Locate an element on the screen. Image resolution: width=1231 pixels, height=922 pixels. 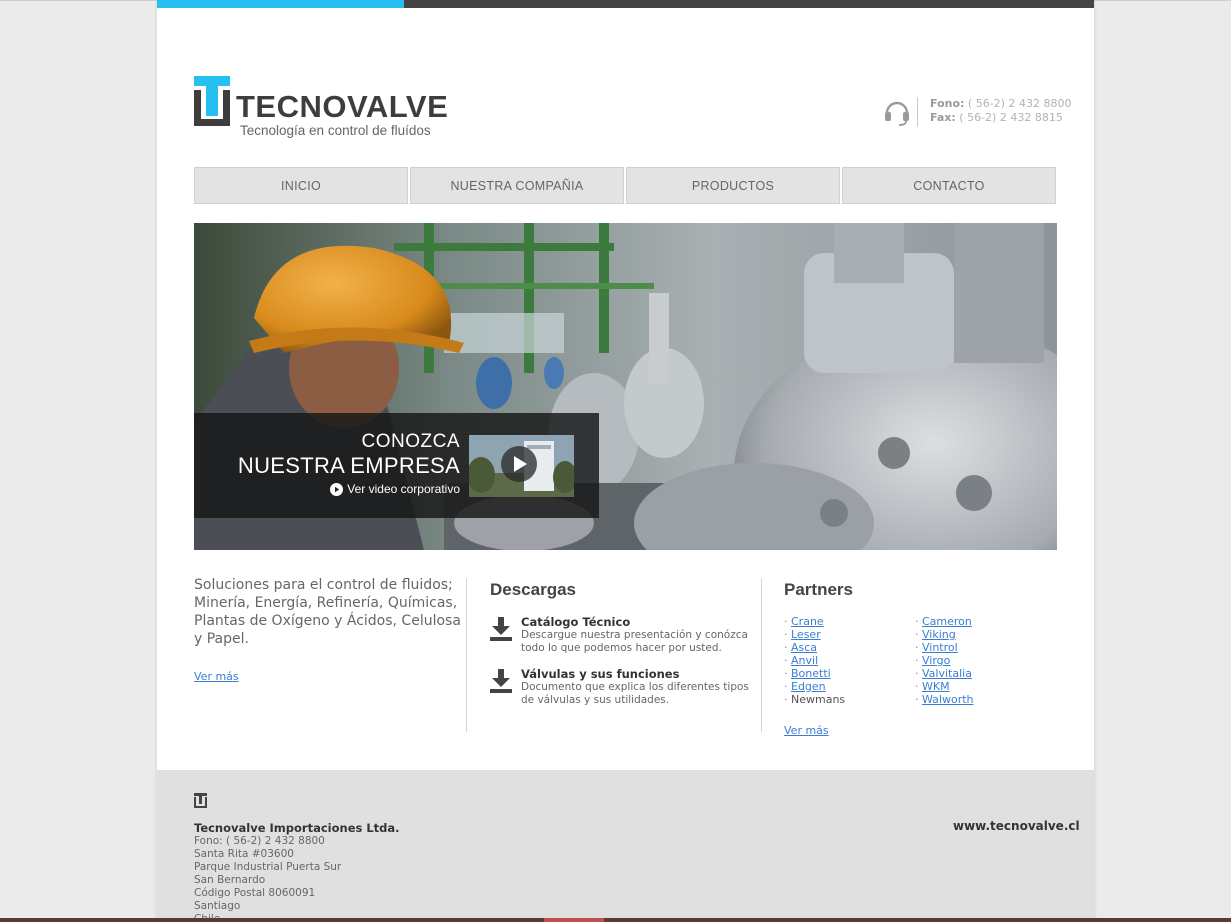
list-item: · Crane is located at coordinates (804, 621).